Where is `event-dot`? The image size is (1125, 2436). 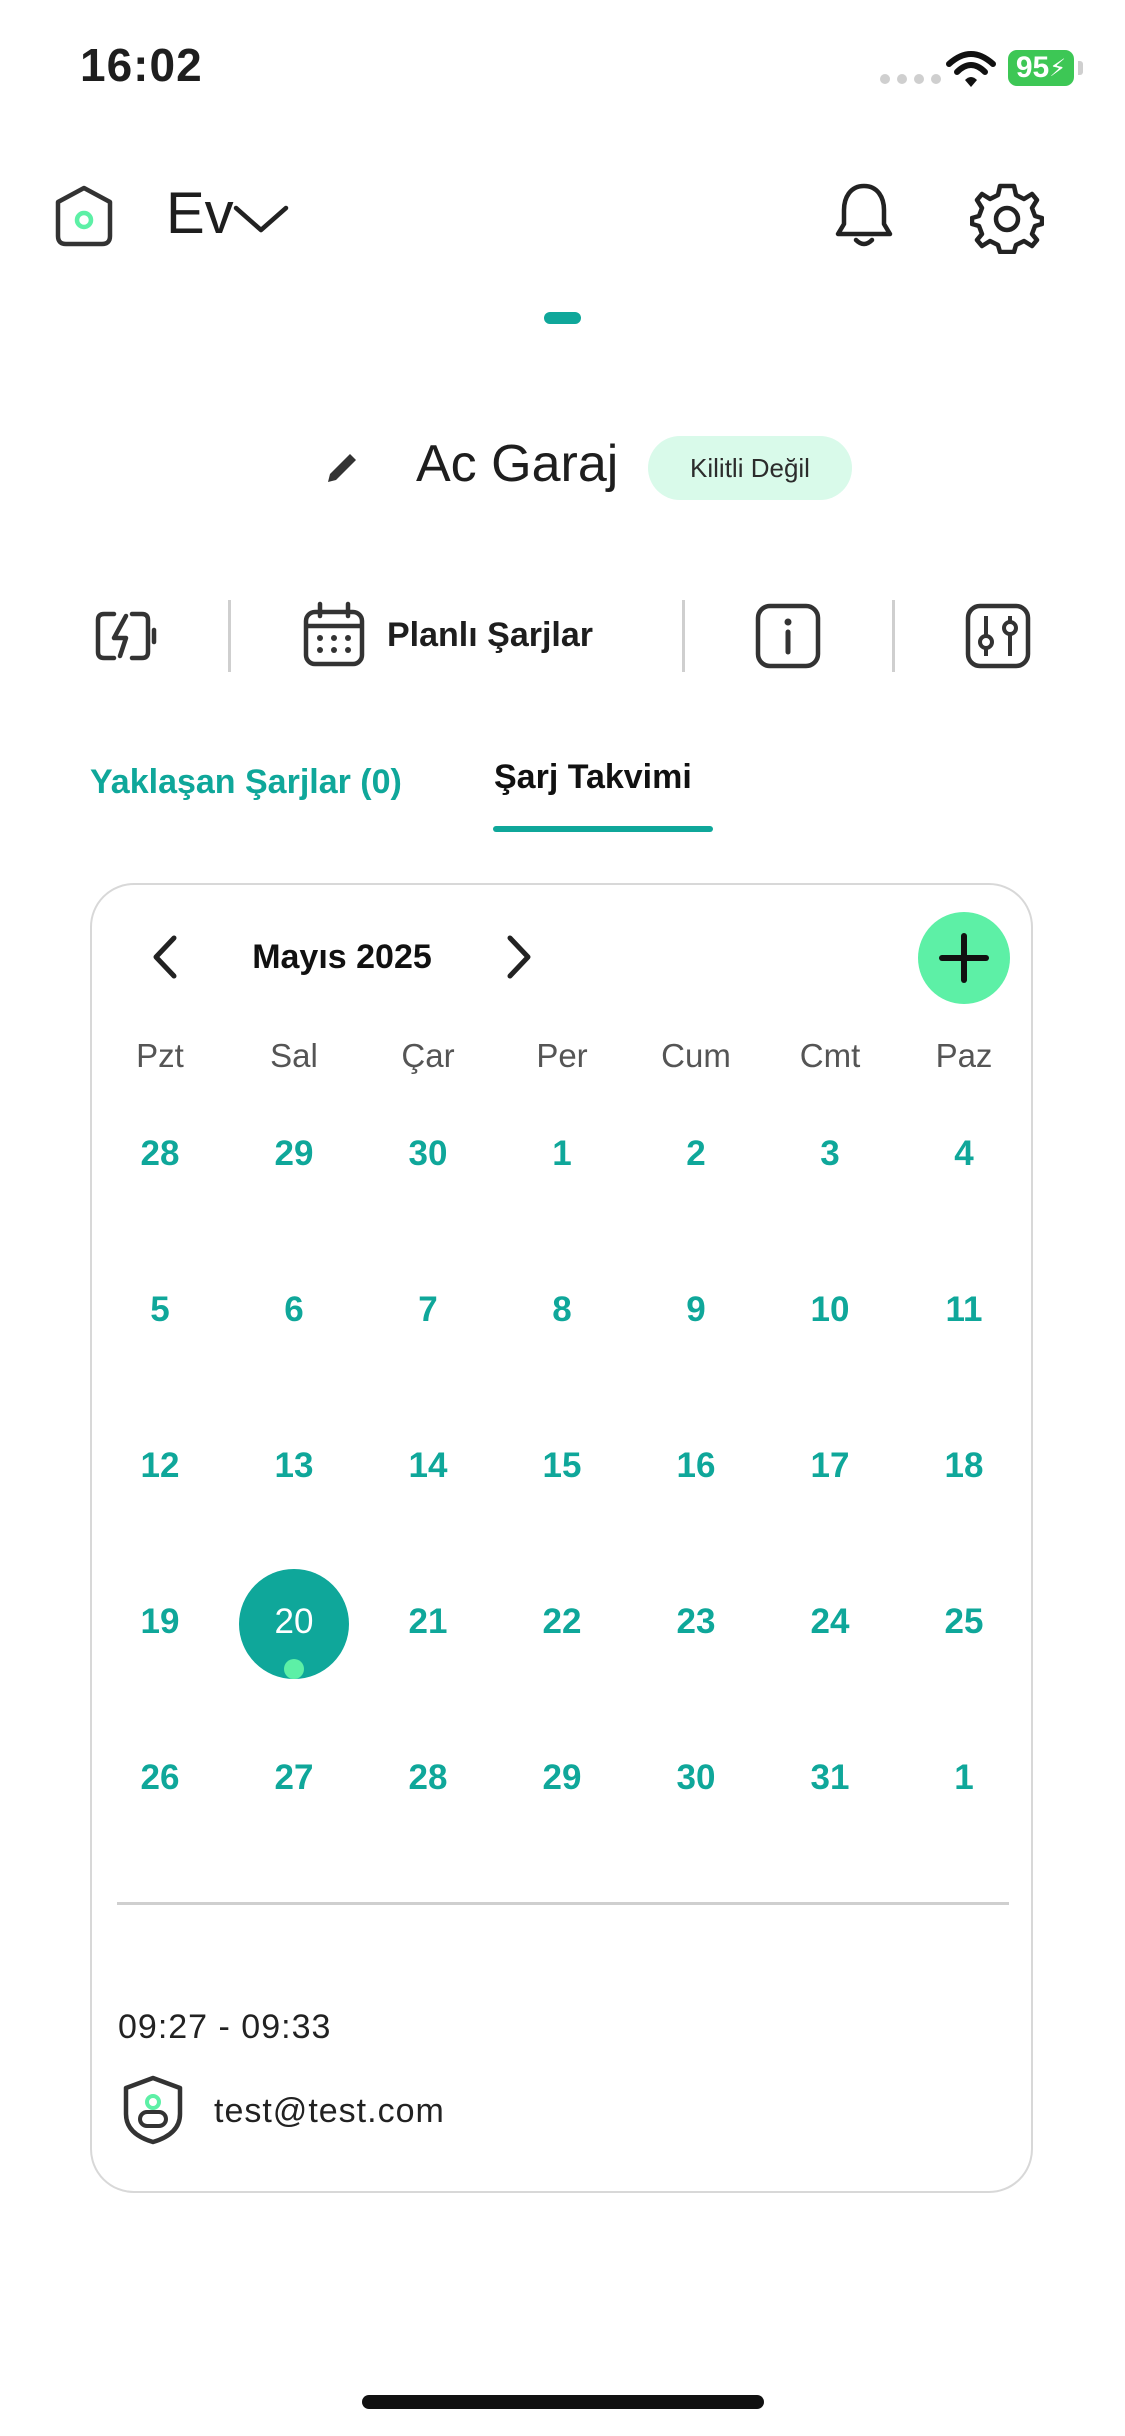 event-dot is located at coordinates (294, 1669).